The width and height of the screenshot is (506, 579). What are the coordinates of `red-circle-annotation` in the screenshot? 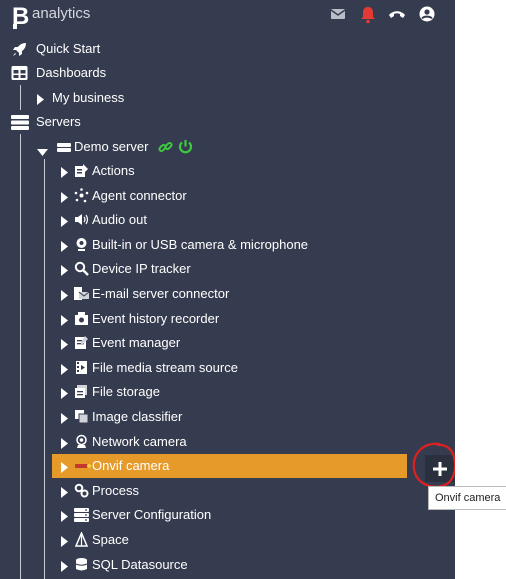 It's located at (433, 465).